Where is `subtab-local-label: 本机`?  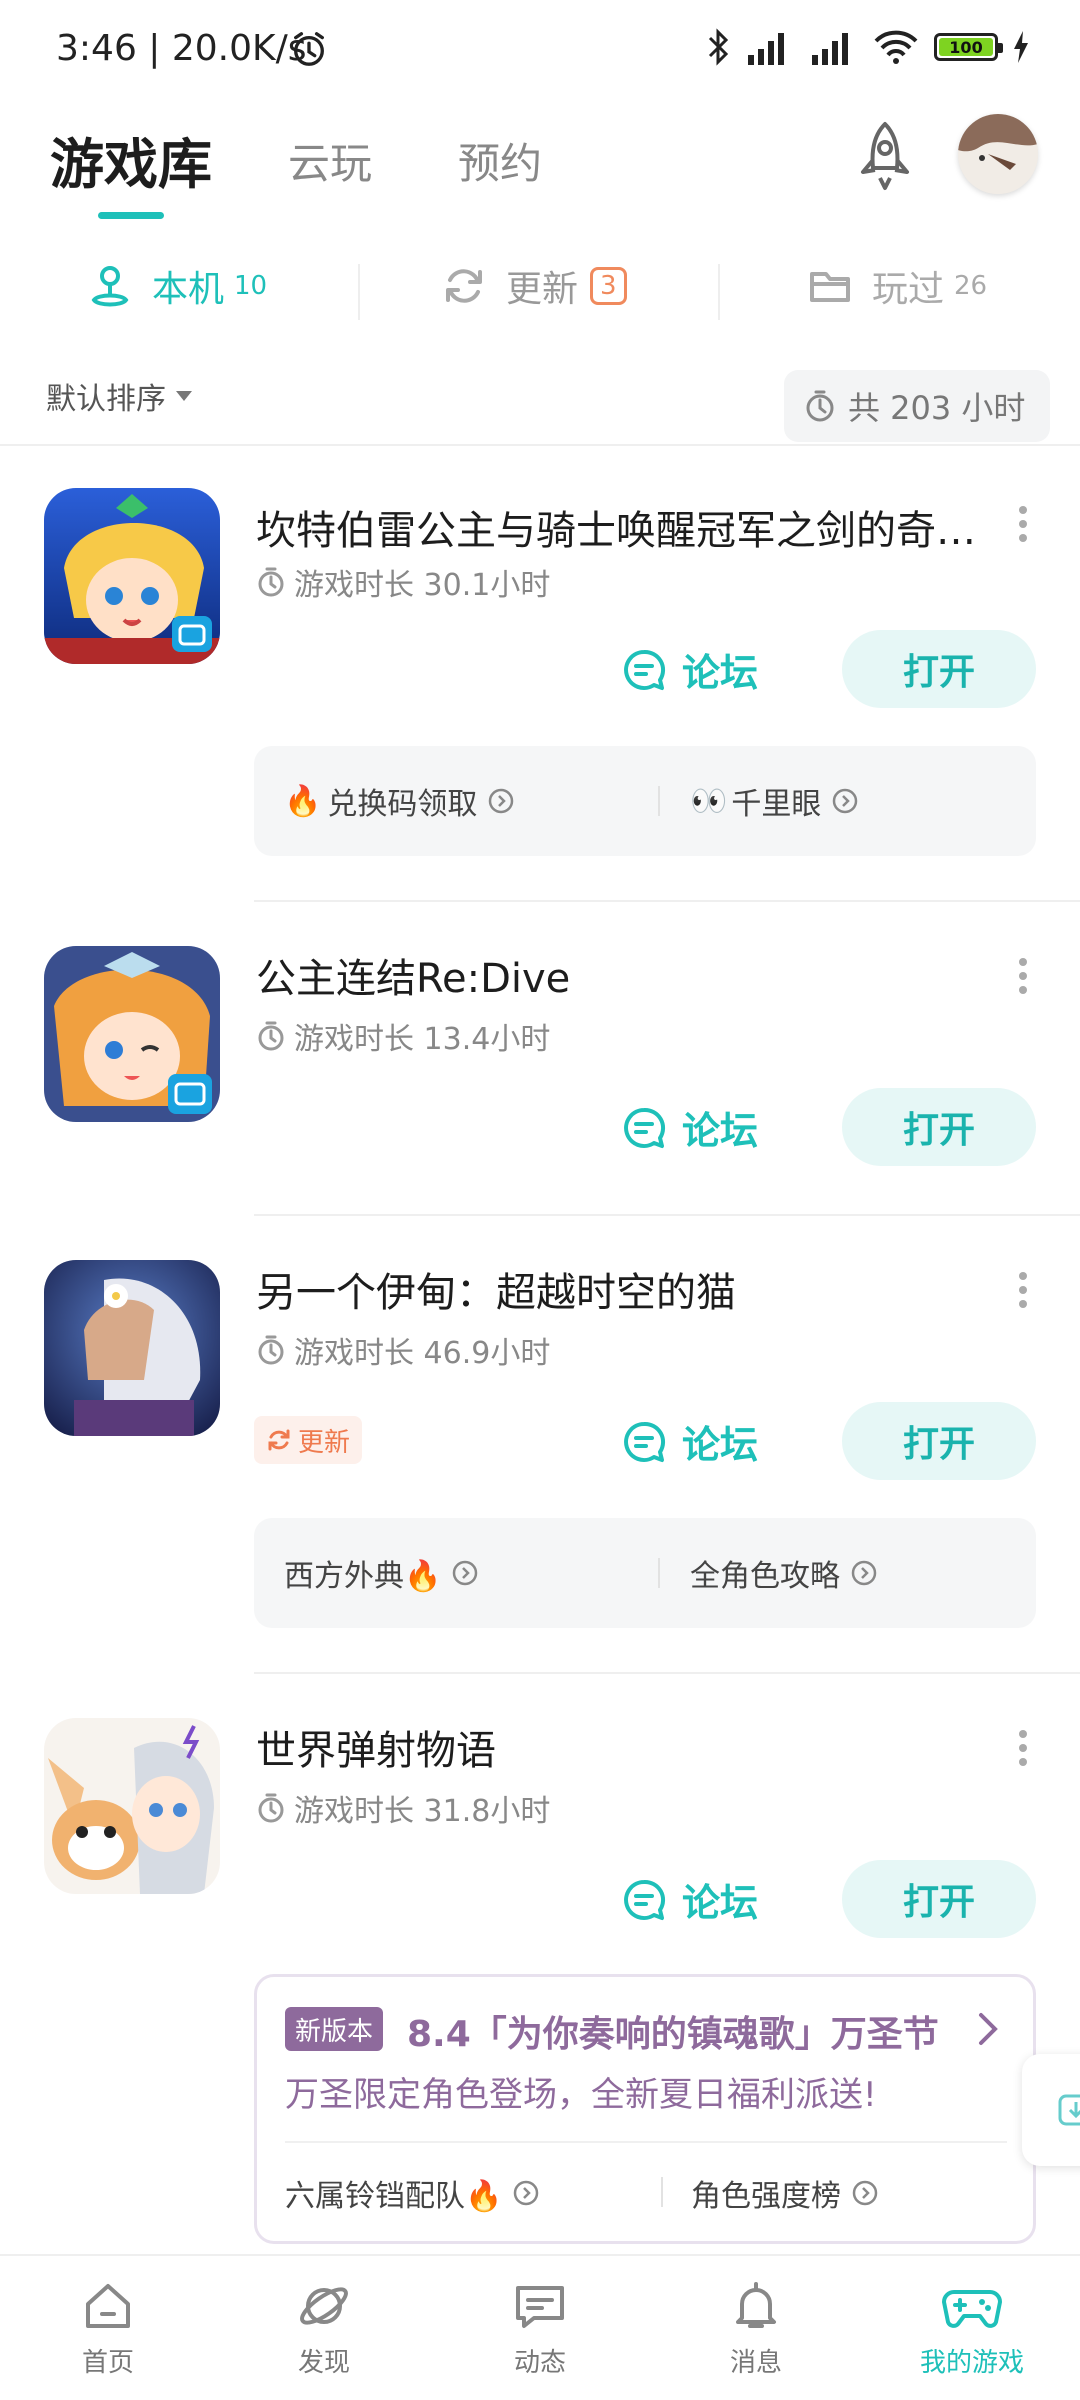 subtab-local-label: 本机 is located at coordinates (188, 289).